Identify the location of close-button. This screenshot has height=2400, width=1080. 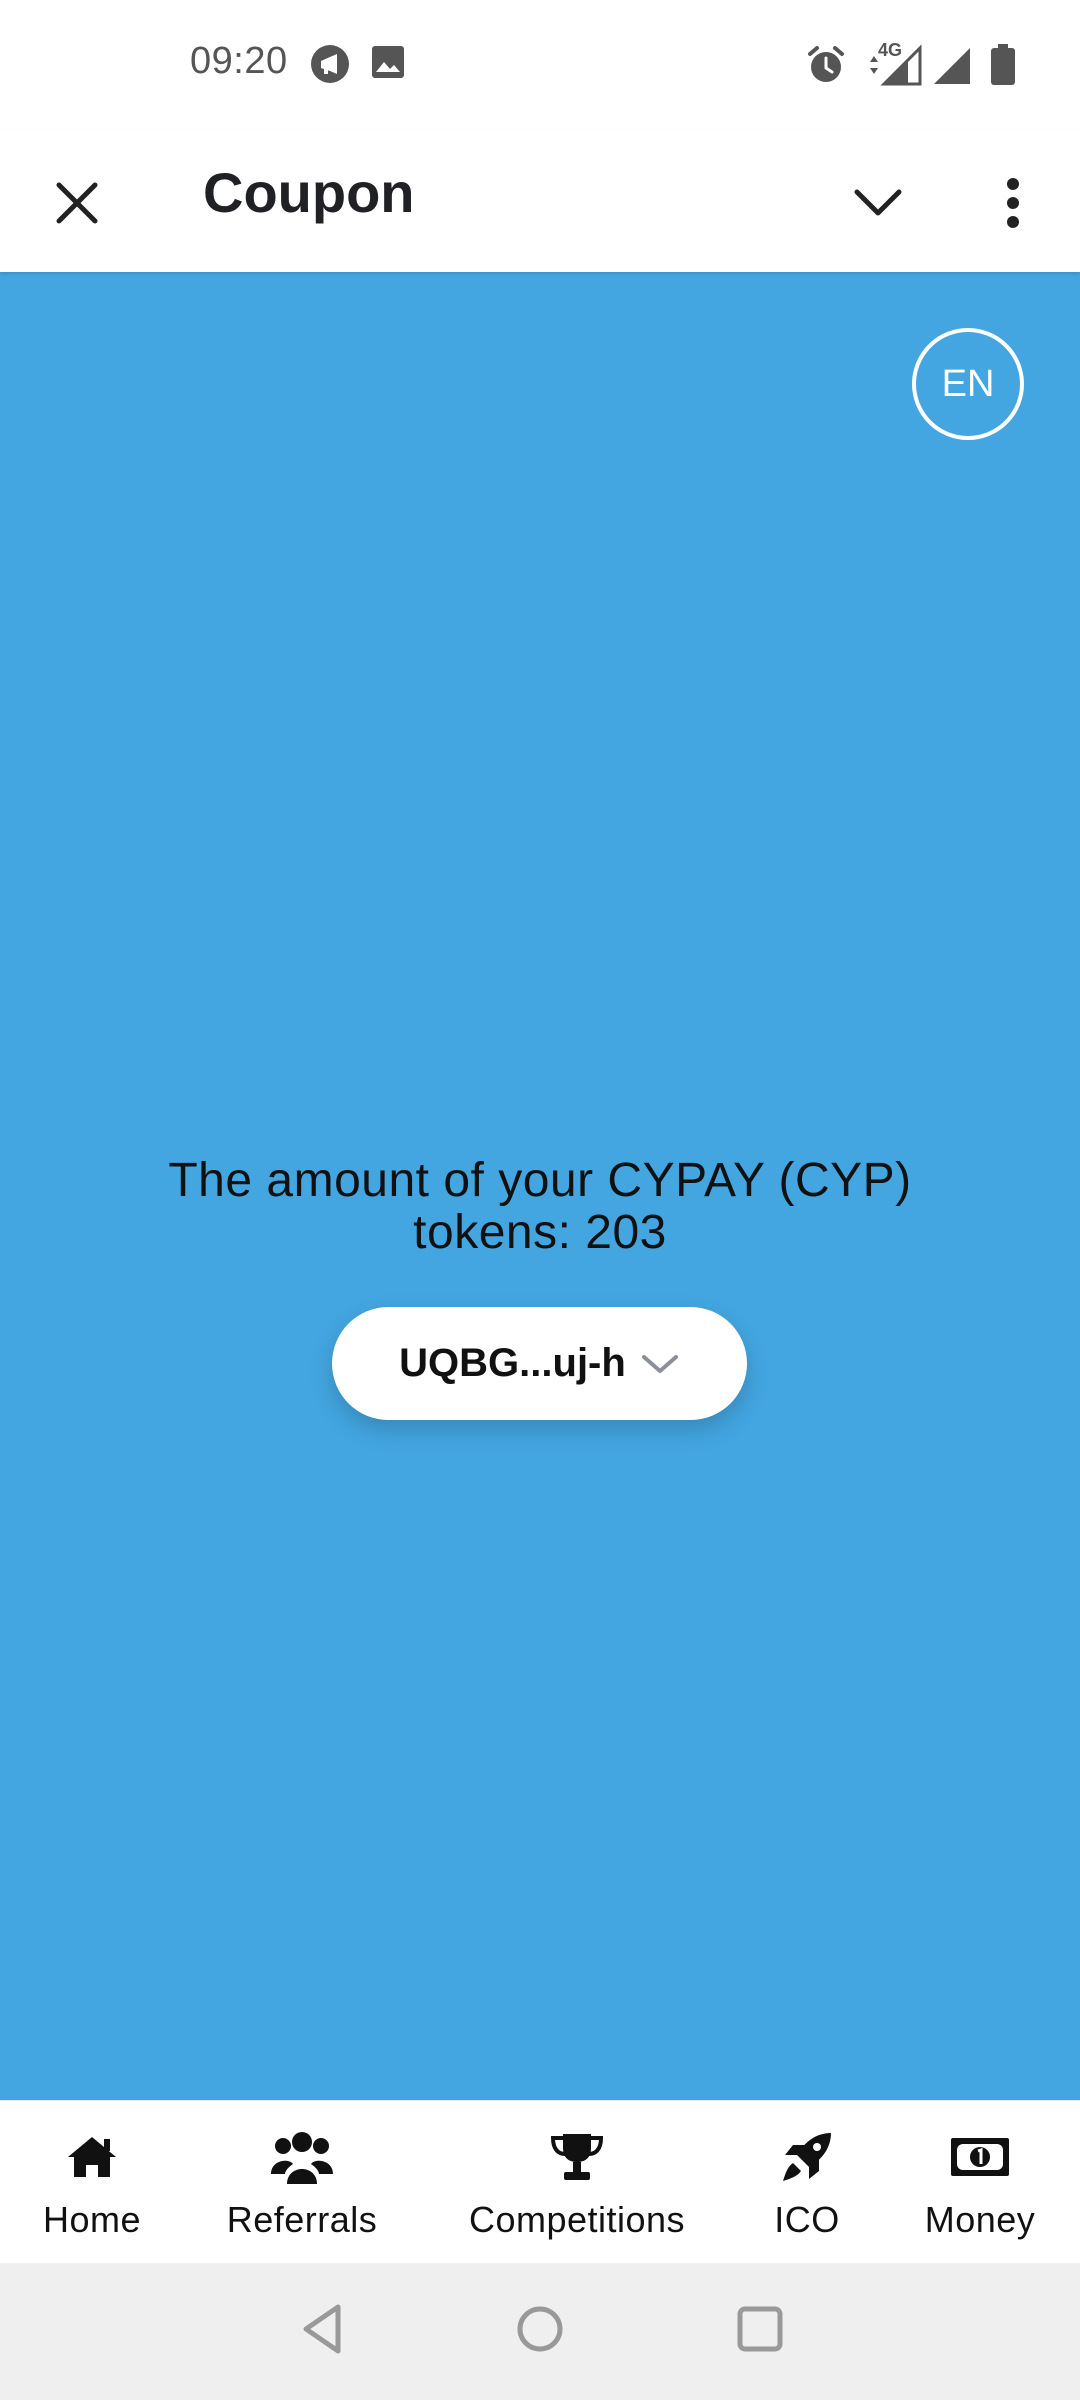
(77, 203).